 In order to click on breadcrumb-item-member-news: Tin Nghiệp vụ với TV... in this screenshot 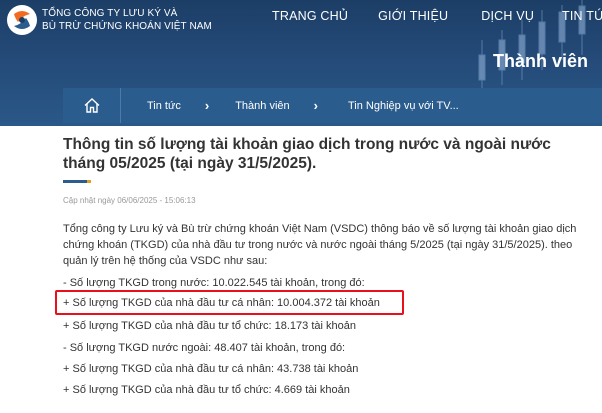, I will do `click(403, 106)`.